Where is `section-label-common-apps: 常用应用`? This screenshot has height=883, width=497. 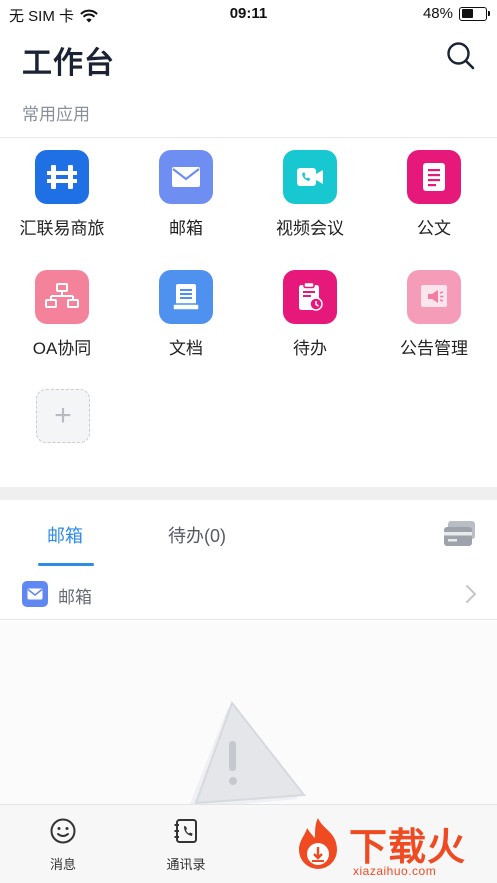 section-label-common-apps: 常用应用 is located at coordinates (56, 114).